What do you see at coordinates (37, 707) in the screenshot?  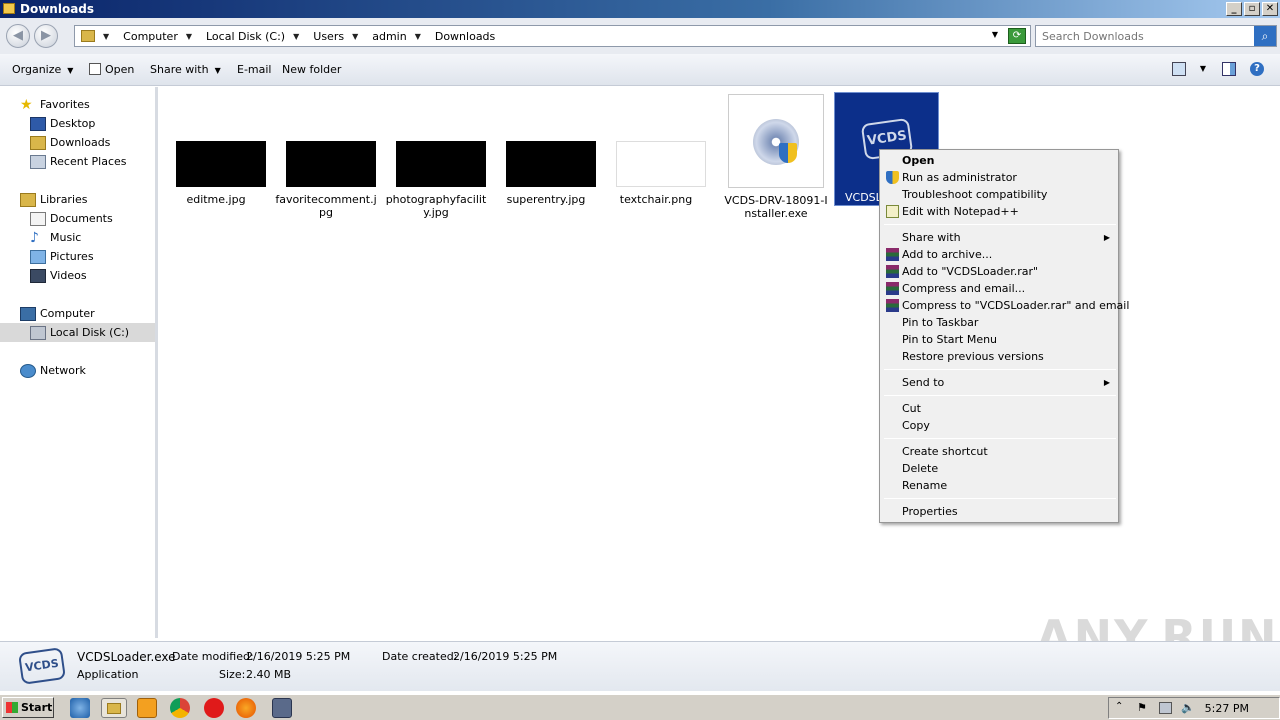 I see `start-label: Start` at bounding box center [37, 707].